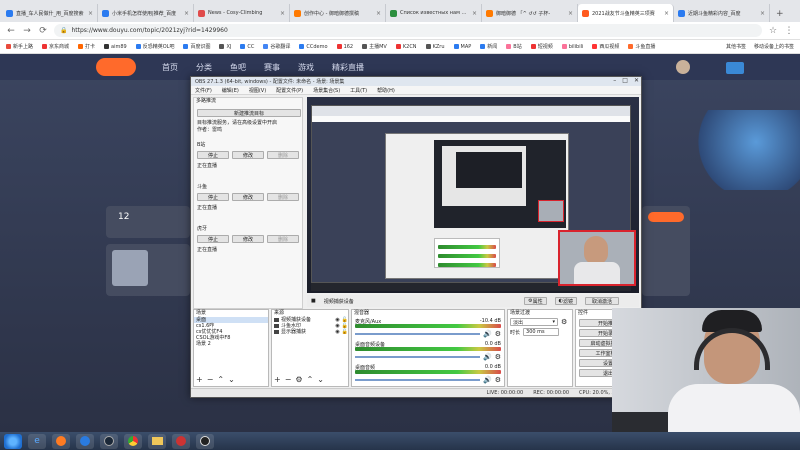 This screenshot has height=450, width=800. Describe the element at coordinates (37, 441) in the screenshot. I see `ie-icon: e` at that location.